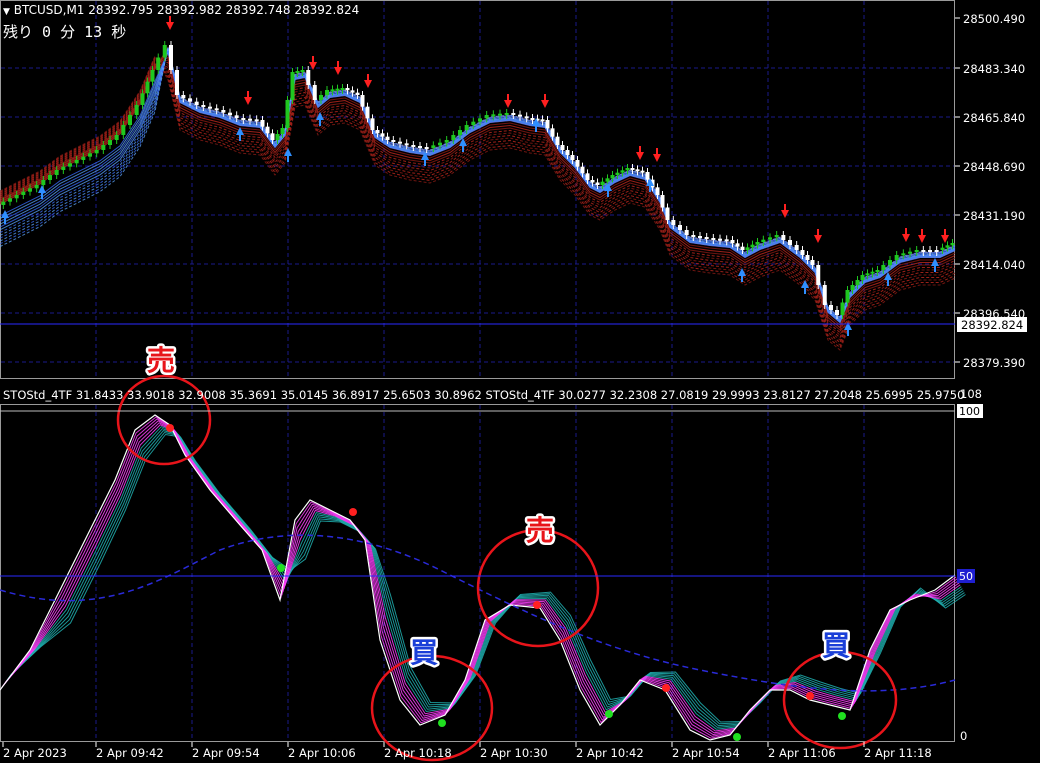 This screenshot has height=763, width=1040. What do you see at coordinates (994, 265) in the screenshot?
I see `price-tick: 28414.040` at bounding box center [994, 265].